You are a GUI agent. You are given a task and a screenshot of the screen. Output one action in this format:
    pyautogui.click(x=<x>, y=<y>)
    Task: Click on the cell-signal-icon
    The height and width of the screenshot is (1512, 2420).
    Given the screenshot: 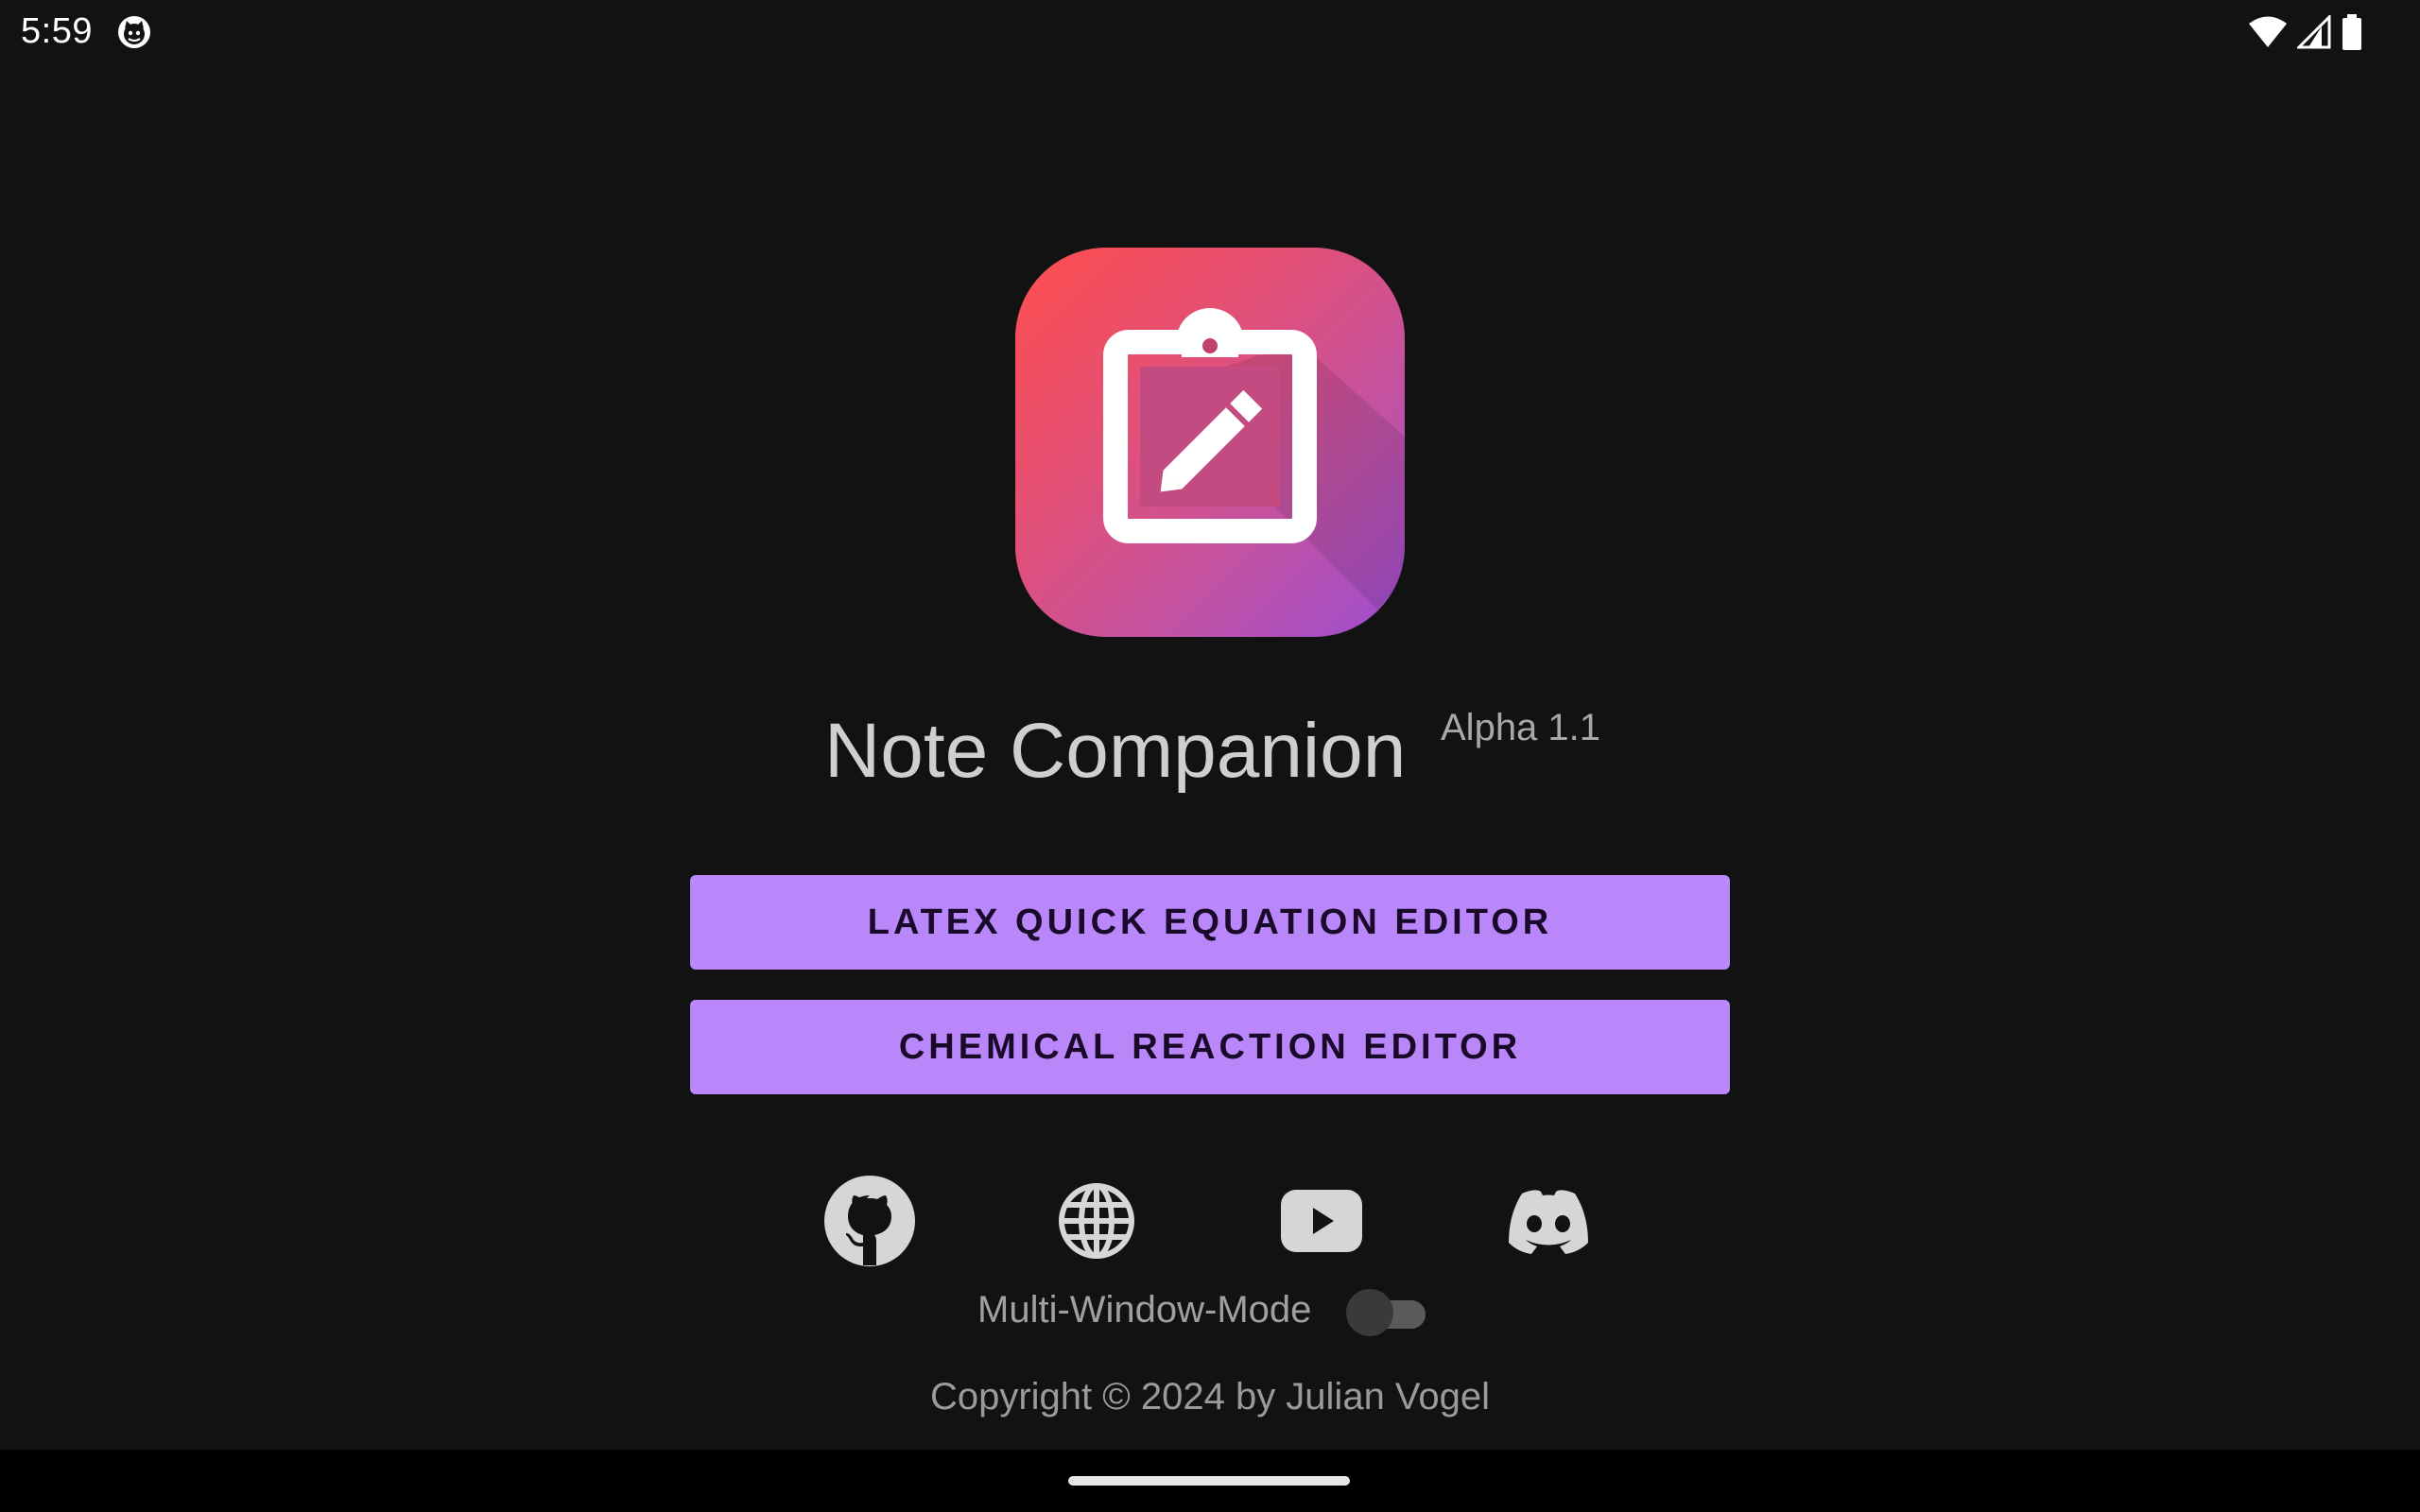 What is the action you would take?
    pyautogui.click(x=2314, y=32)
    